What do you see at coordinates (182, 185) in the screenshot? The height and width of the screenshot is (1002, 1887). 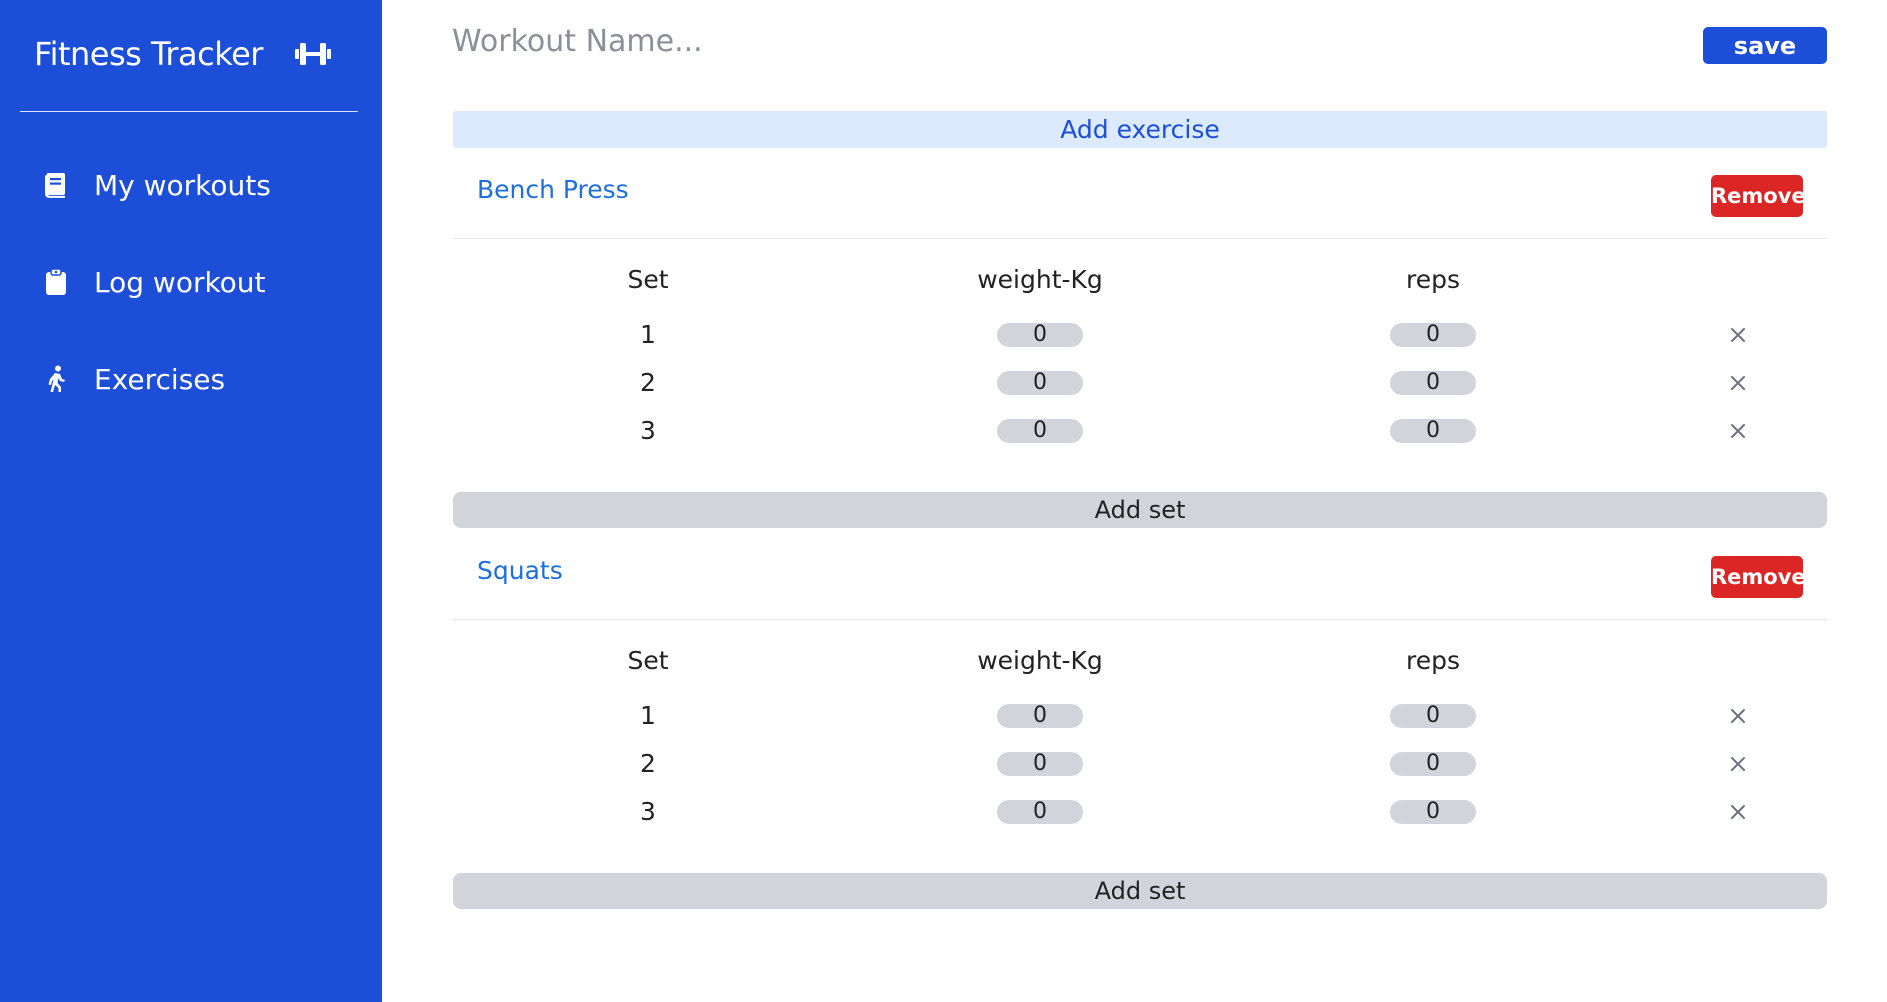 I see `sidebar-item-label: My workouts` at bounding box center [182, 185].